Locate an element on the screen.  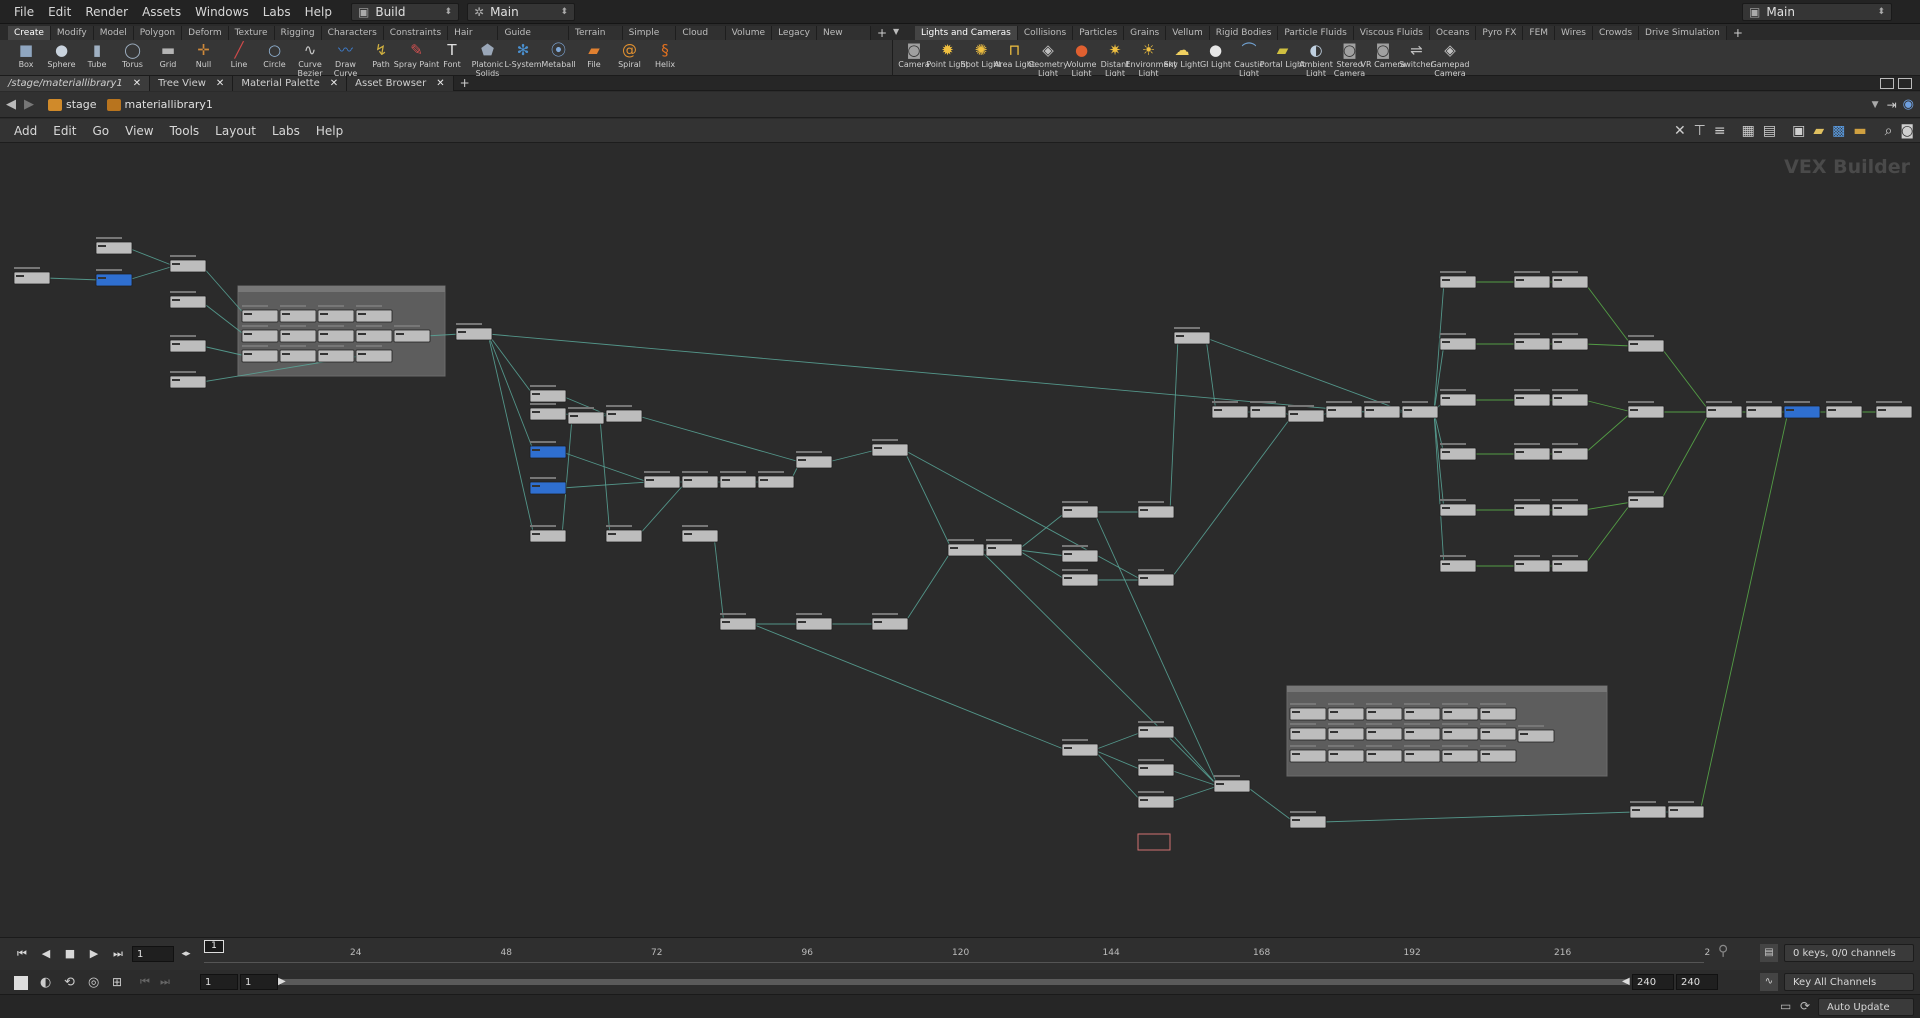
list-icon: ≡ is located at coordinates (1720, 131).